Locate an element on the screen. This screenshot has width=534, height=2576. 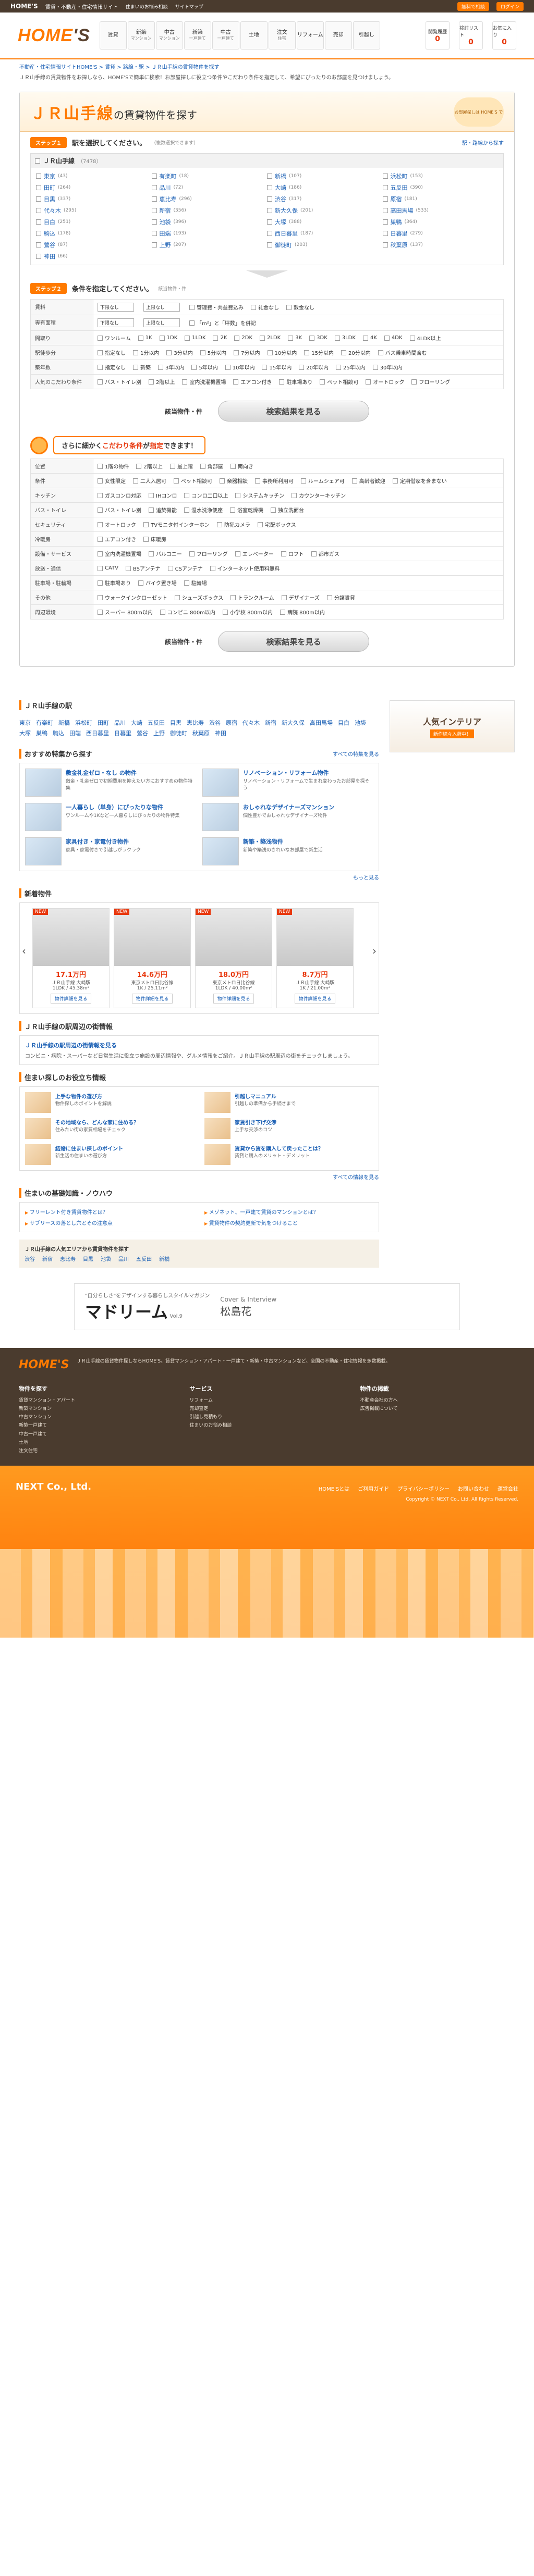
condition-option: 礼金なし is located at coordinates (265, 307).